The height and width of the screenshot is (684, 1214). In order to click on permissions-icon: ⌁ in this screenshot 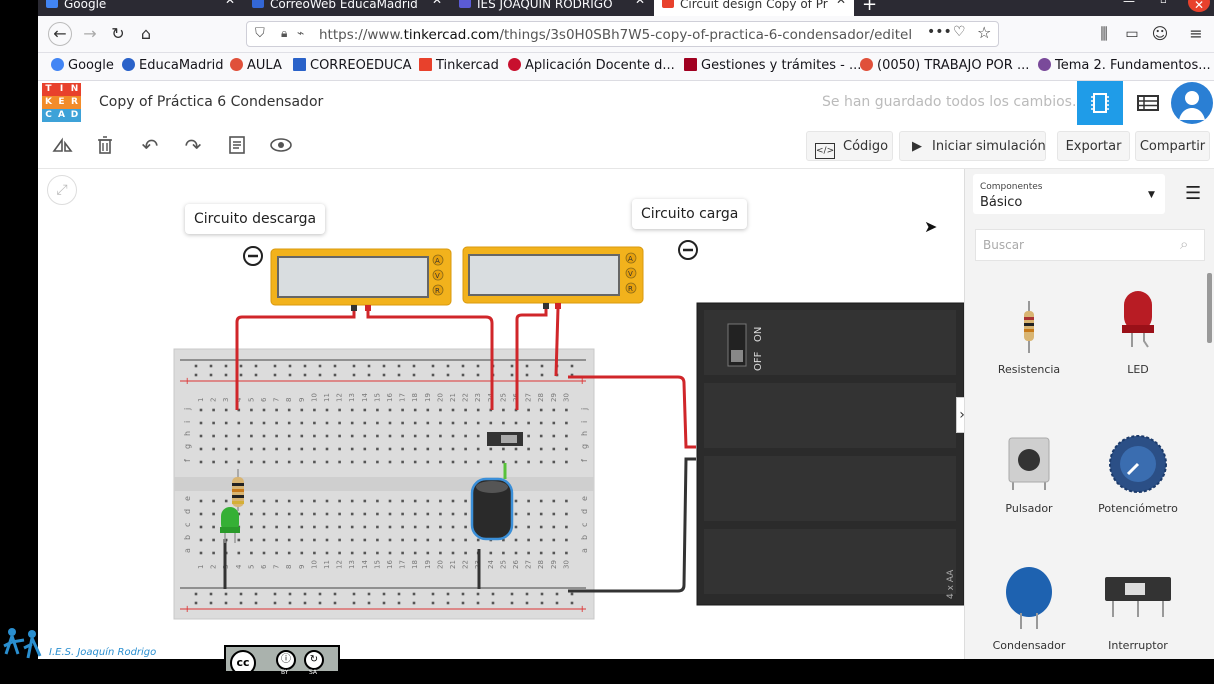, I will do `click(300, 33)`.